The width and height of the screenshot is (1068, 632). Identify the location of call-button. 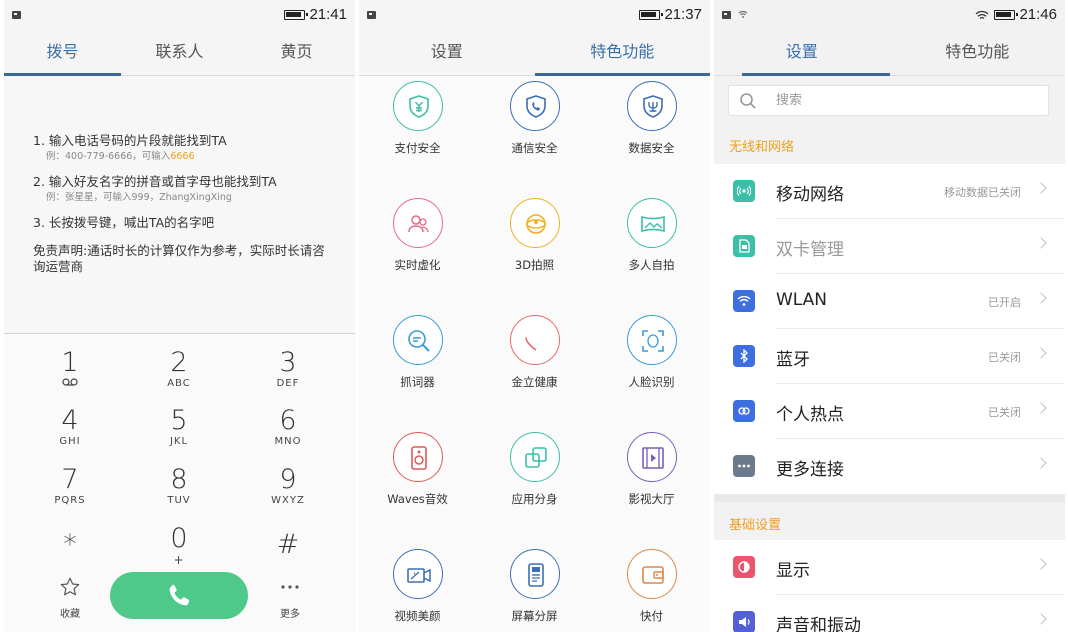
(179, 595).